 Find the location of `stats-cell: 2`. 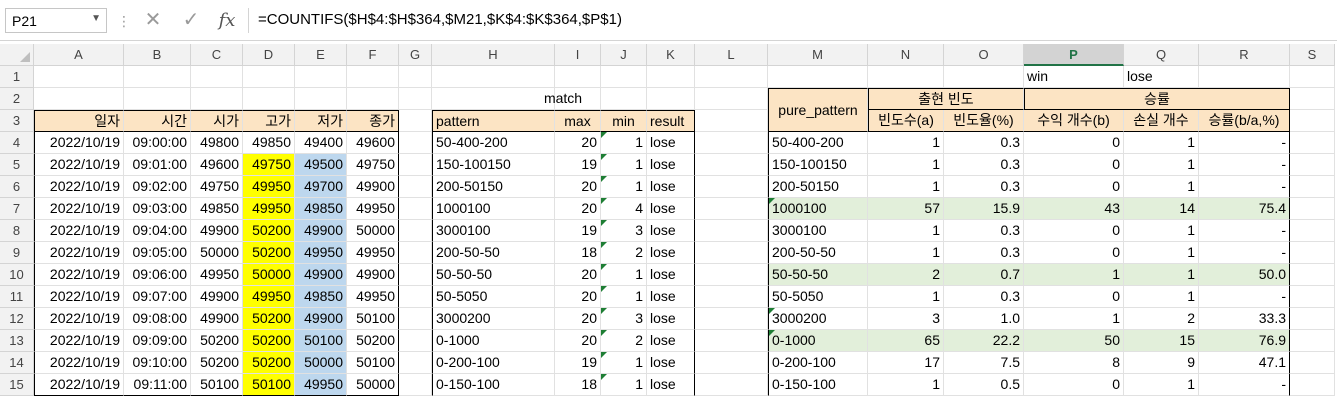

stats-cell: 2 is located at coordinates (1161, 319).